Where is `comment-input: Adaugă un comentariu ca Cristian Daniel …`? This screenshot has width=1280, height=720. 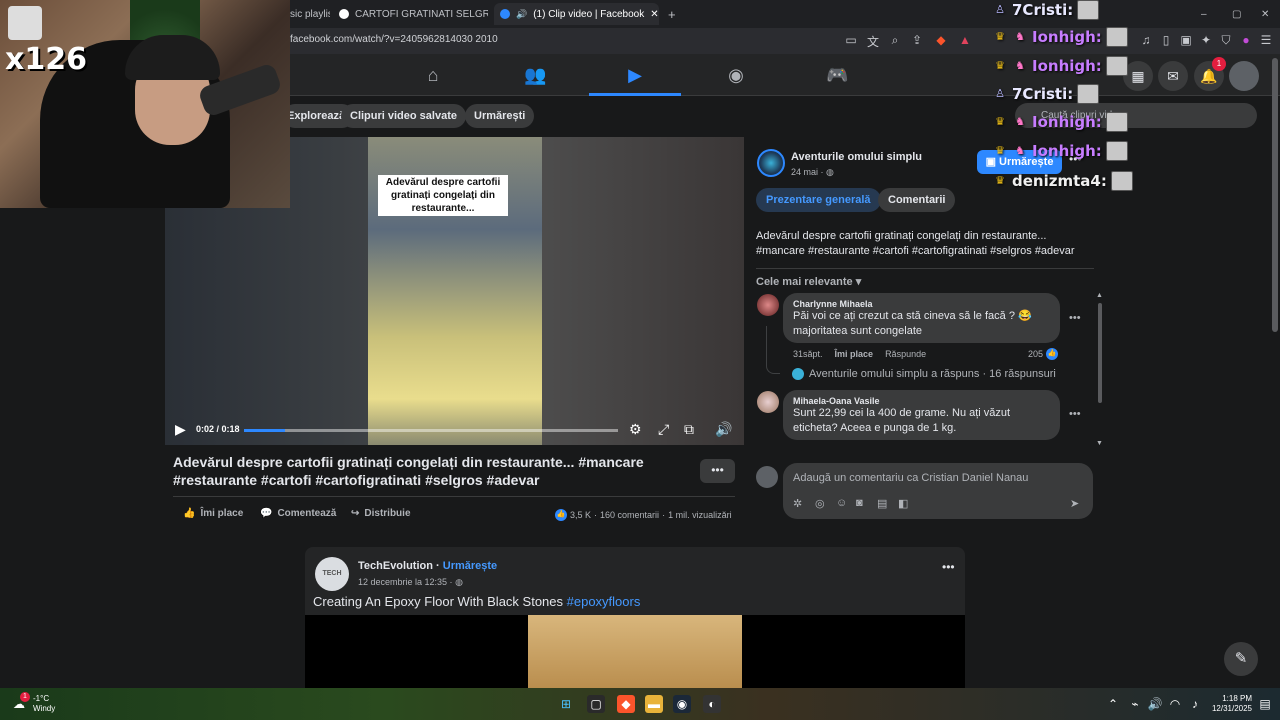
comment-input: Adaugă un comentariu ca Cristian Daniel … is located at coordinates (910, 478).